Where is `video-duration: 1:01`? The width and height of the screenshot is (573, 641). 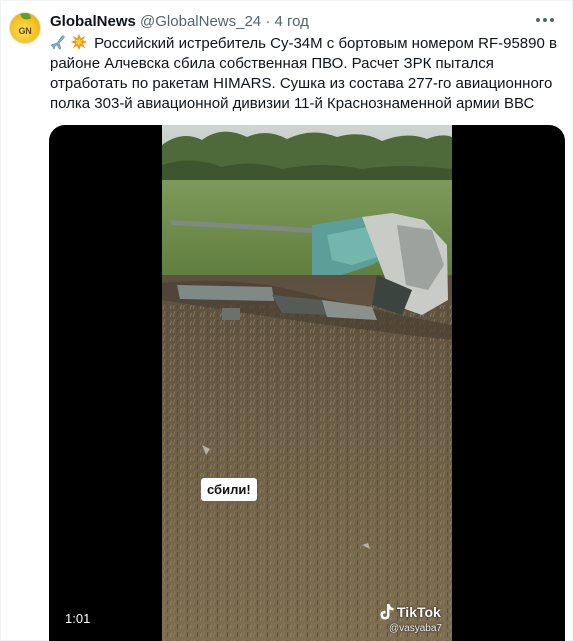 video-duration: 1:01 is located at coordinates (78, 618).